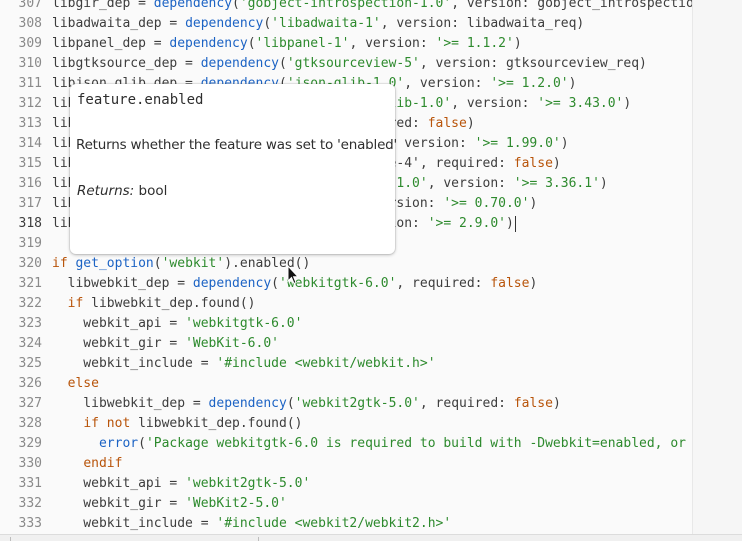  Describe the element at coordinates (371, 324) in the screenshot. I see `code-line: 323 webkit_api = 'webkitgtk-6.0'` at that location.